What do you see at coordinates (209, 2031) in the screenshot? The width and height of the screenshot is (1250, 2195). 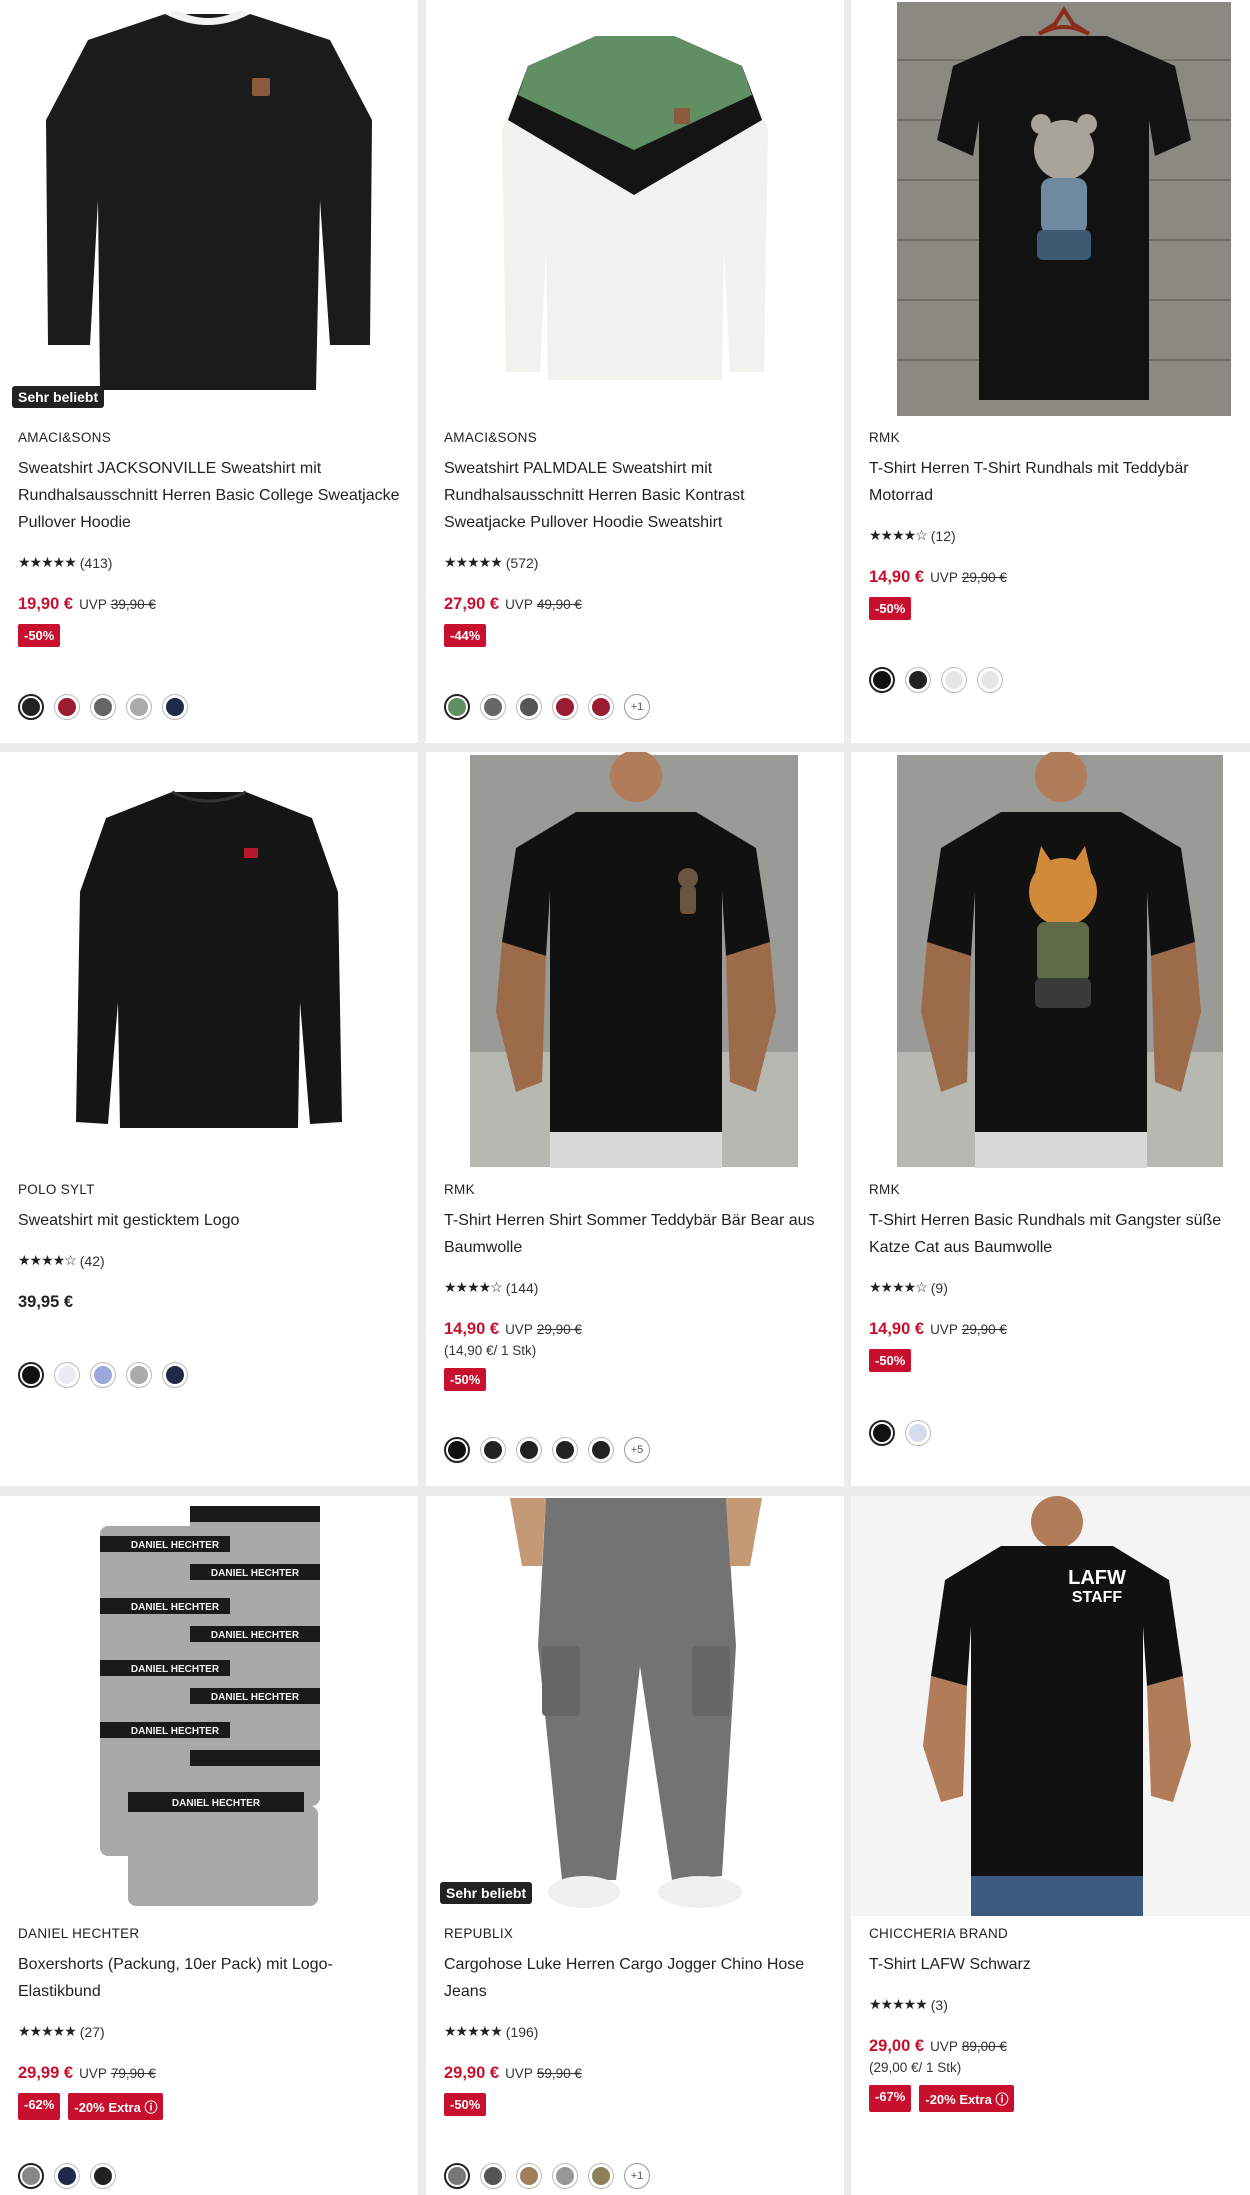 I see `rating: ★★★★★ (27)` at bounding box center [209, 2031].